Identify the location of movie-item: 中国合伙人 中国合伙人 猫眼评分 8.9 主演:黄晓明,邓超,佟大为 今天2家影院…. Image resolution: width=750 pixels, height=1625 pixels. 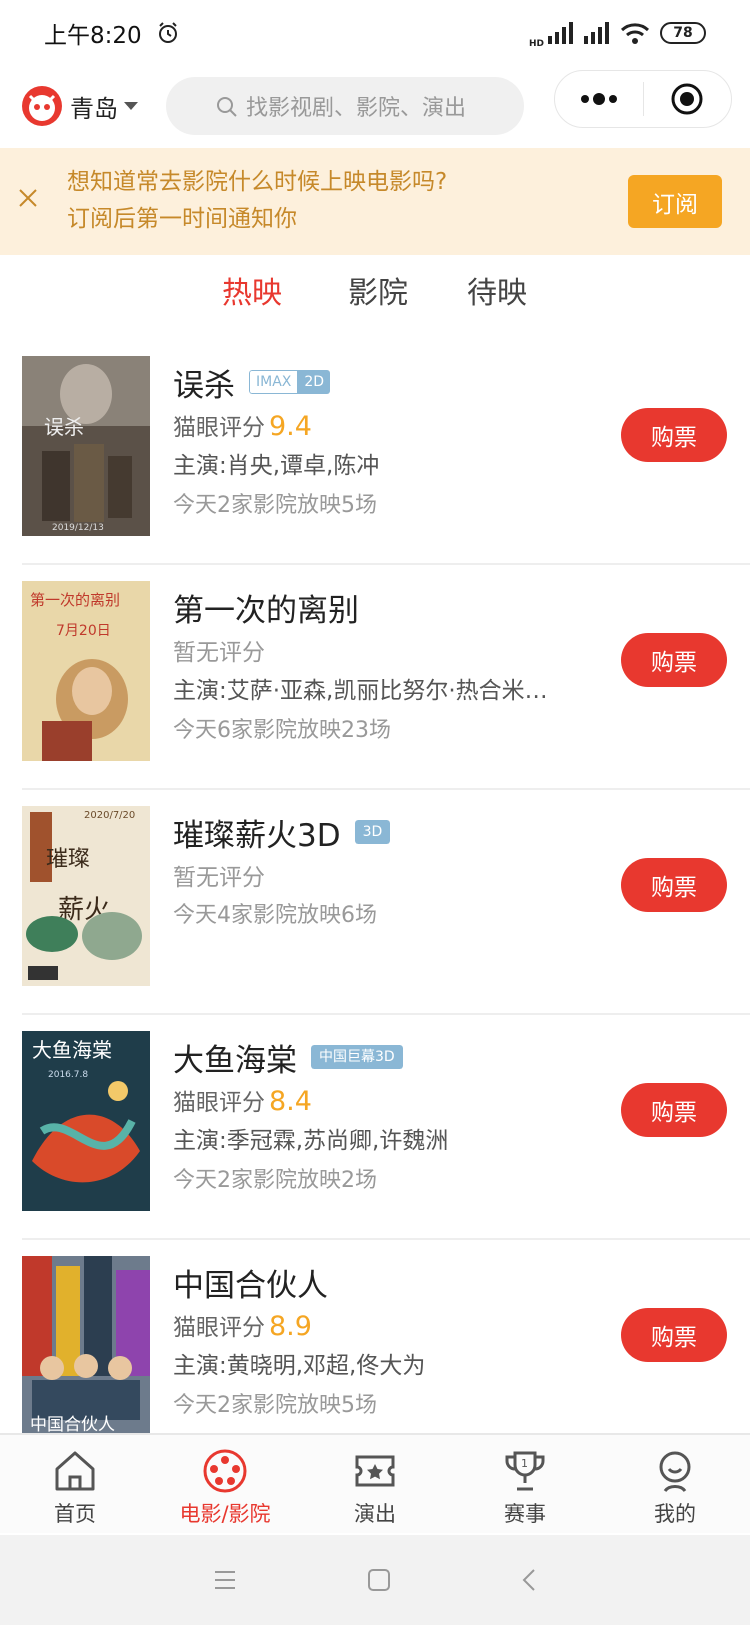
(386, 1352).